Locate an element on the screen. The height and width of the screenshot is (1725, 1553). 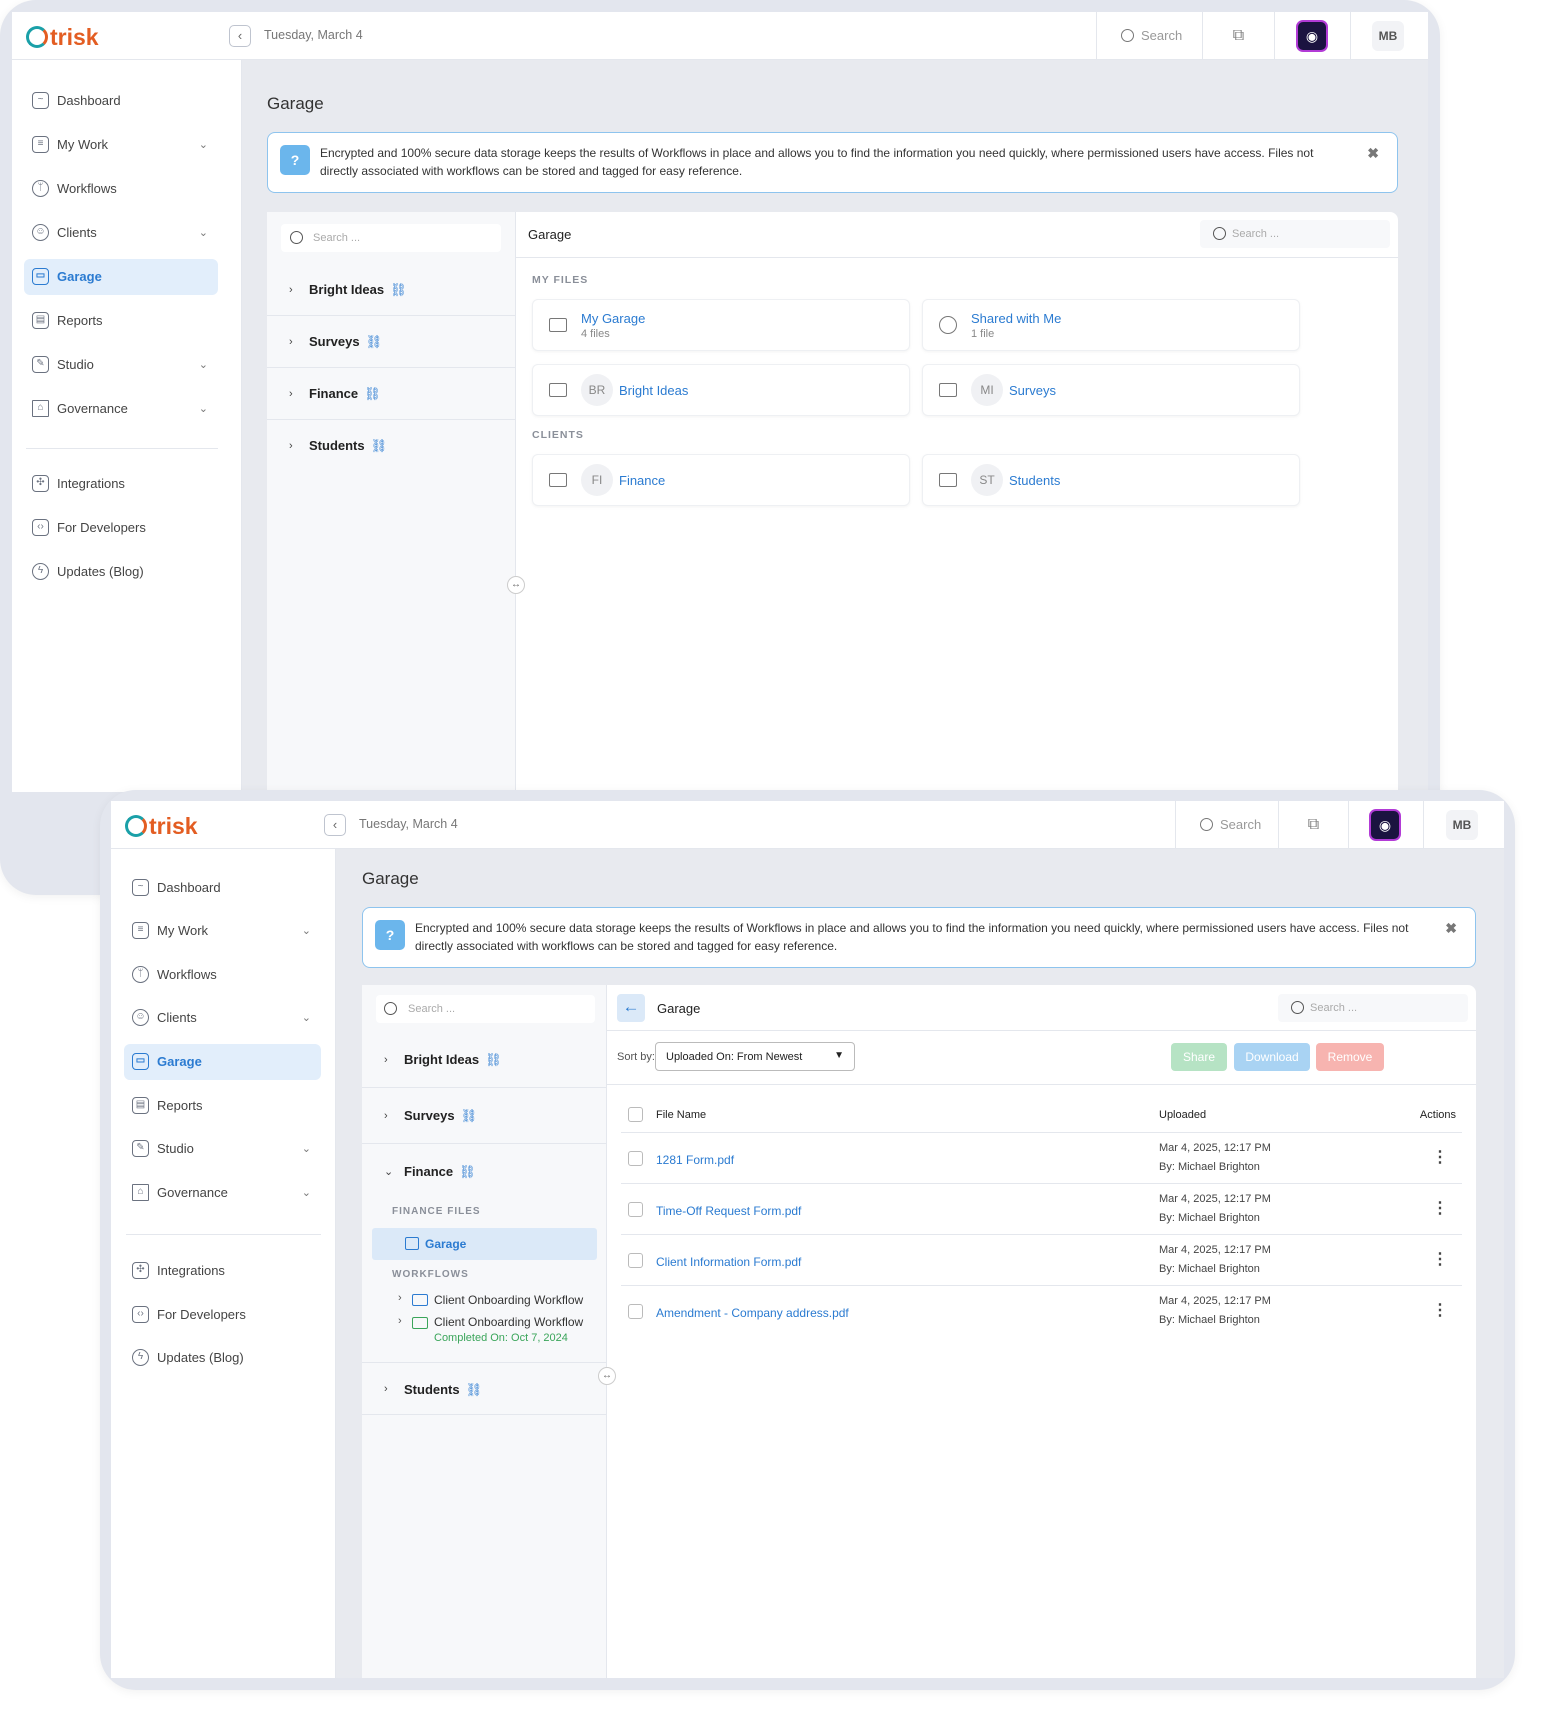
tree-item-finance-expanded: ⌄ Finance ⛓ is located at coordinates (484, 1172).